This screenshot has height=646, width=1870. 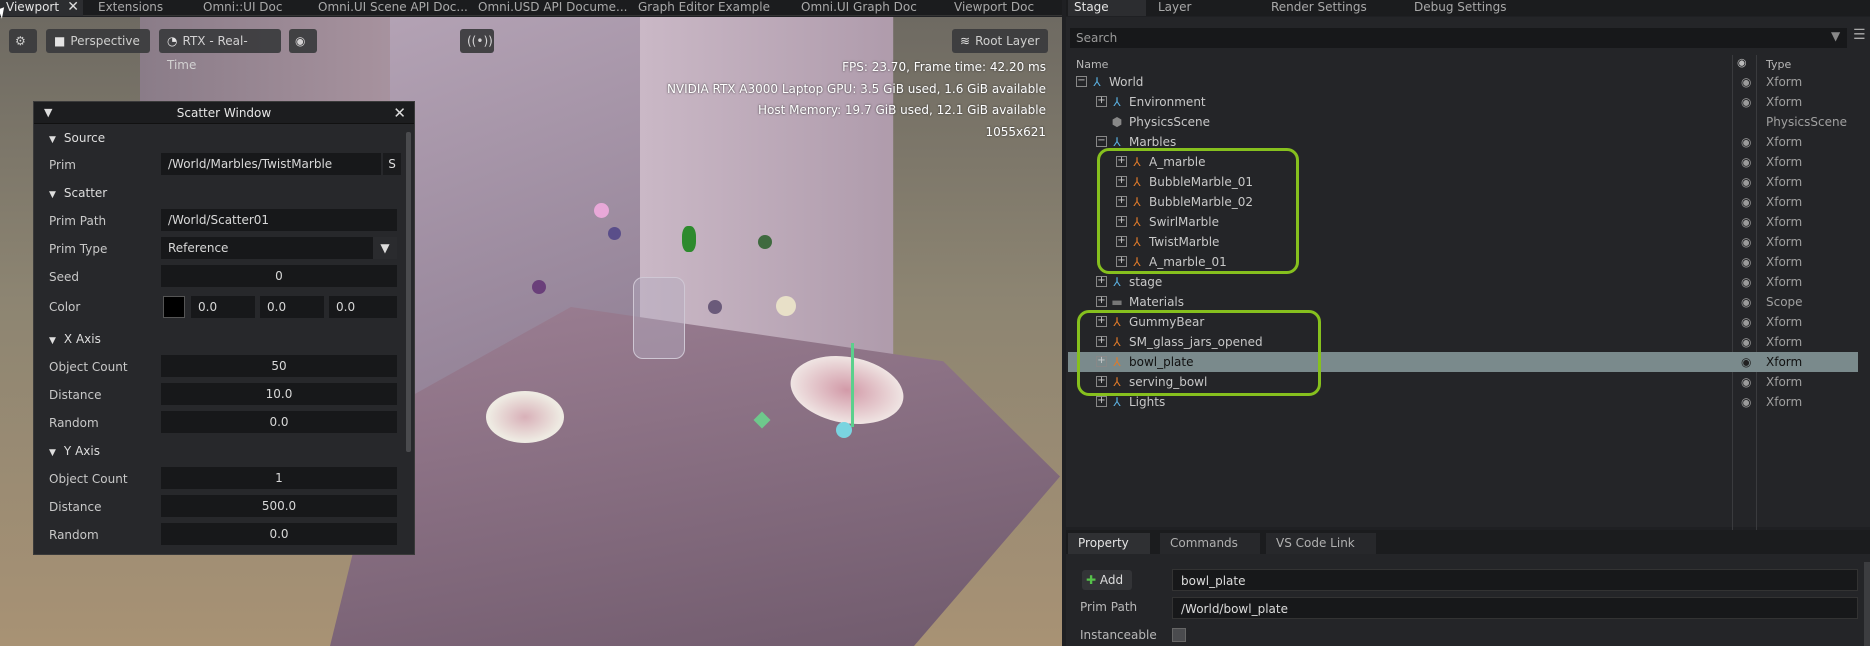 What do you see at coordinates (1473, 8) in the screenshot?
I see `tab-debug-settings: Debug Settings` at bounding box center [1473, 8].